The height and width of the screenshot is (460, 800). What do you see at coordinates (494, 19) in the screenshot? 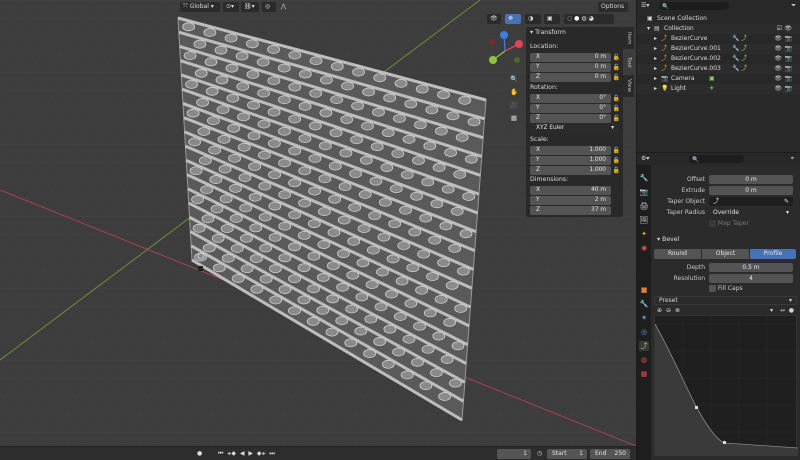
I see `visibility-icon: 👁` at bounding box center [494, 19].